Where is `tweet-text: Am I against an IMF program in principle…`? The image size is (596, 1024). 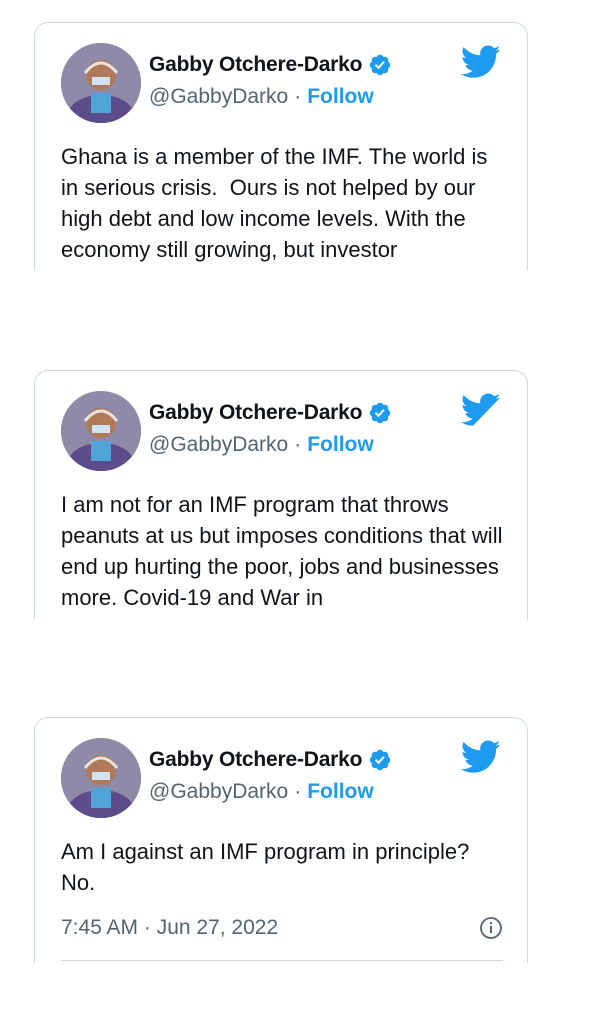 tweet-text: Am I against an IMF program in principle… is located at coordinates (268, 867).